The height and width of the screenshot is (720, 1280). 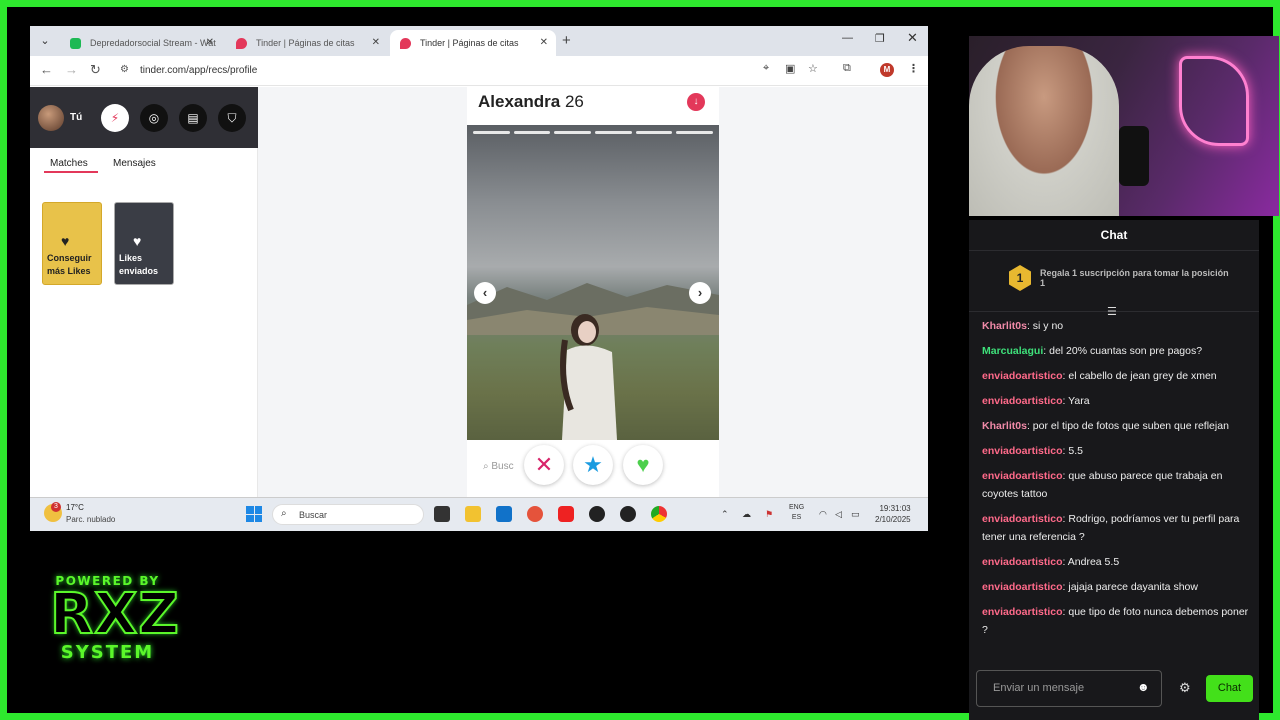 I want to click on battery-icon: ▭, so click(x=855, y=514).